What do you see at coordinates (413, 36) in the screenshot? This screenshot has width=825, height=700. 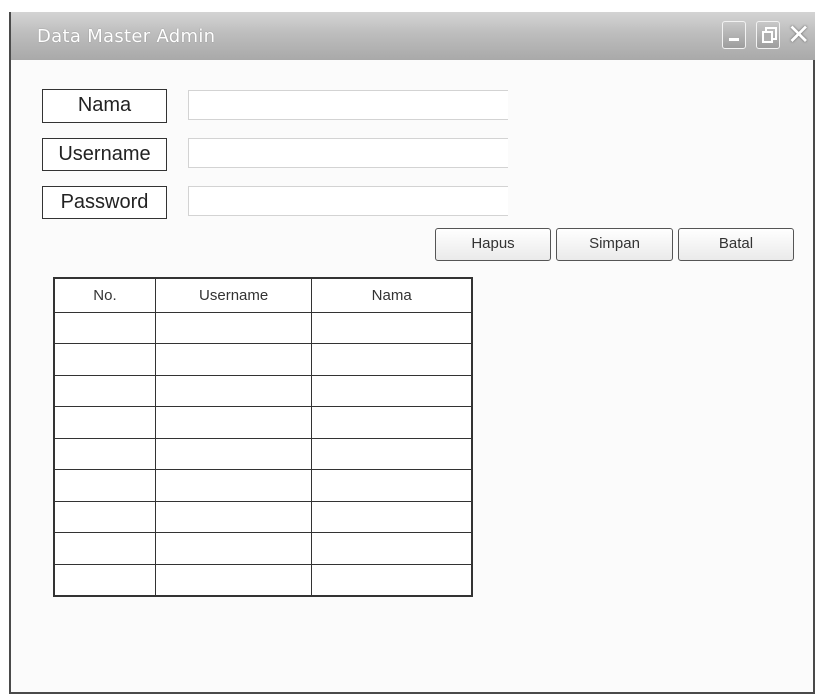 I see `title-bar: Data Master Admin ✕` at bounding box center [413, 36].